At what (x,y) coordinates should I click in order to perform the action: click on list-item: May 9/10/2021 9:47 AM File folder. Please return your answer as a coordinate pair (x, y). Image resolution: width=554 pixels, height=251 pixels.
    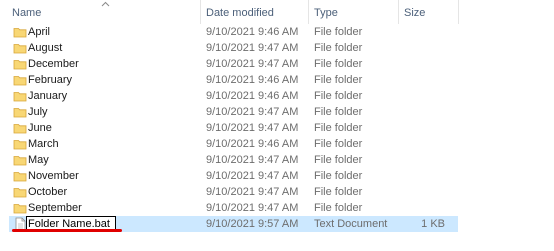
    Looking at the image, I should click on (233, 160).